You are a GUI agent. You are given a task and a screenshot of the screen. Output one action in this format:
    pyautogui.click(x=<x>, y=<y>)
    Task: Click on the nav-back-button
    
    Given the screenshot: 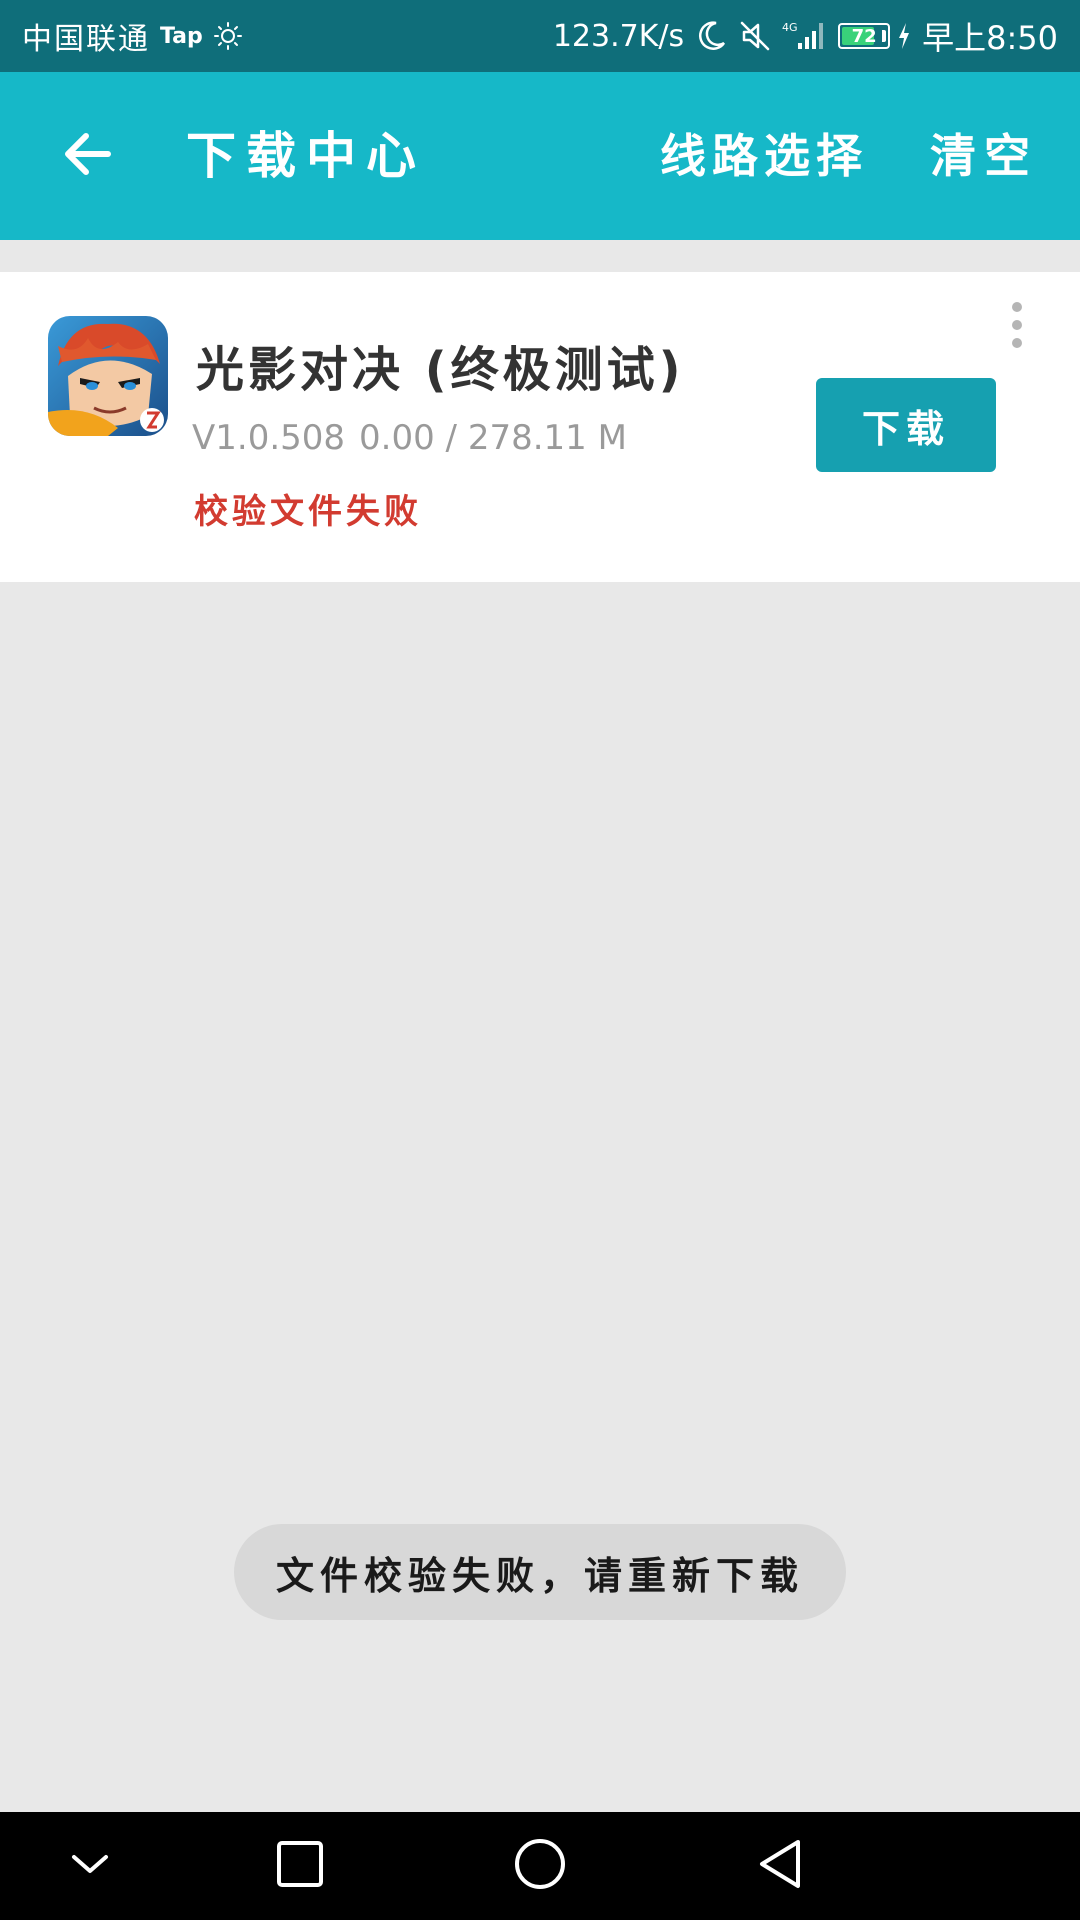 What is the action you would take?
    pyautogui.click(x=780, y=1866)
    